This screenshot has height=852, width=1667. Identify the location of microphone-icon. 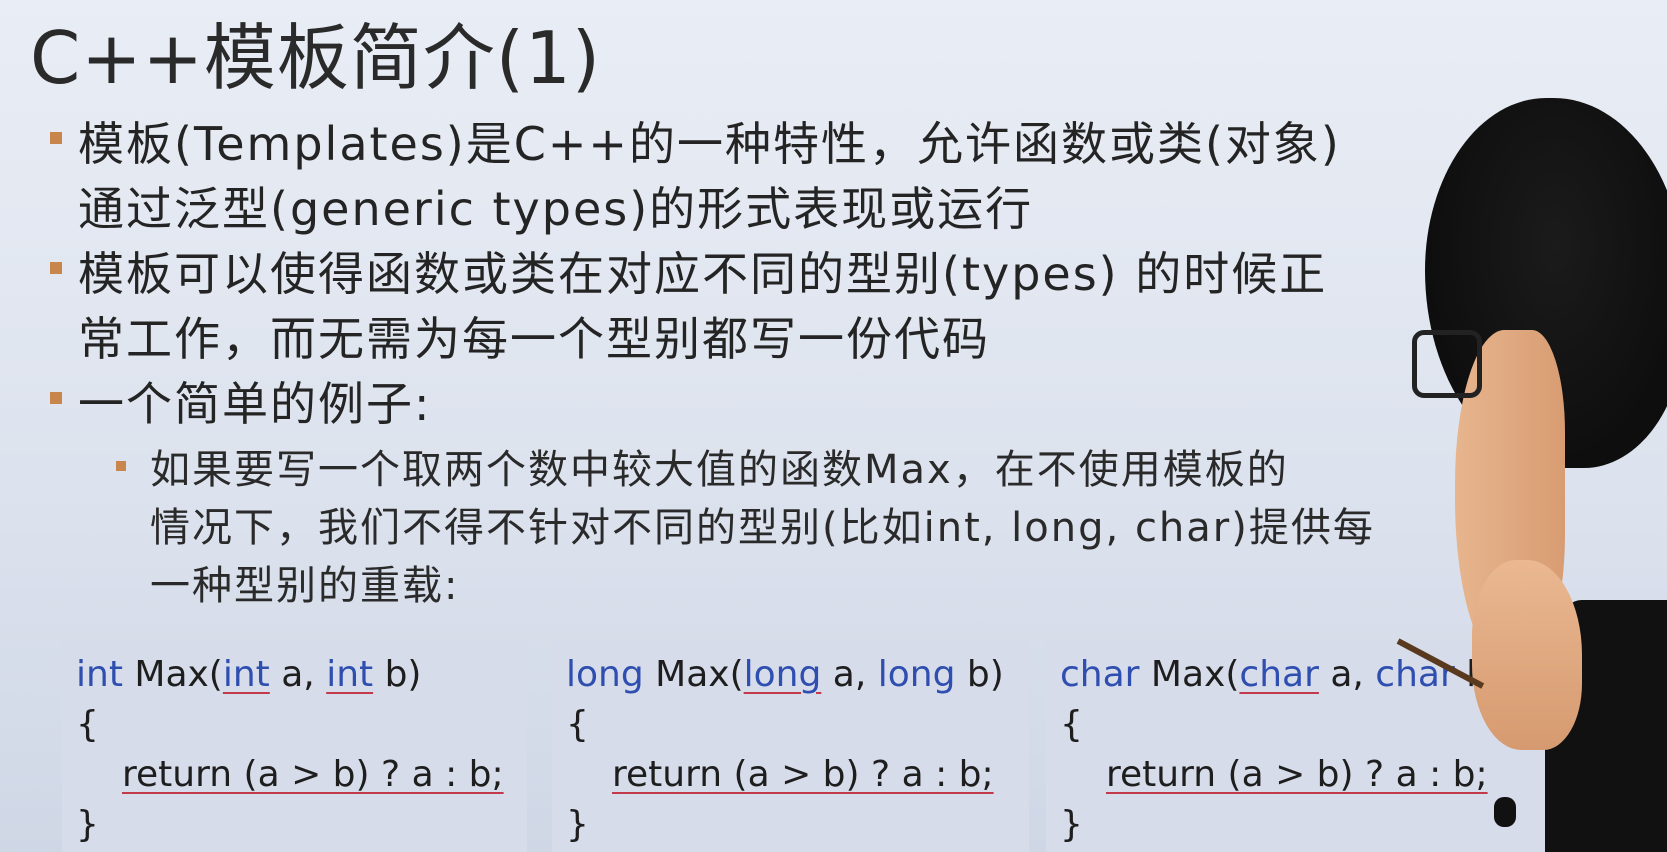
(1505, 812).